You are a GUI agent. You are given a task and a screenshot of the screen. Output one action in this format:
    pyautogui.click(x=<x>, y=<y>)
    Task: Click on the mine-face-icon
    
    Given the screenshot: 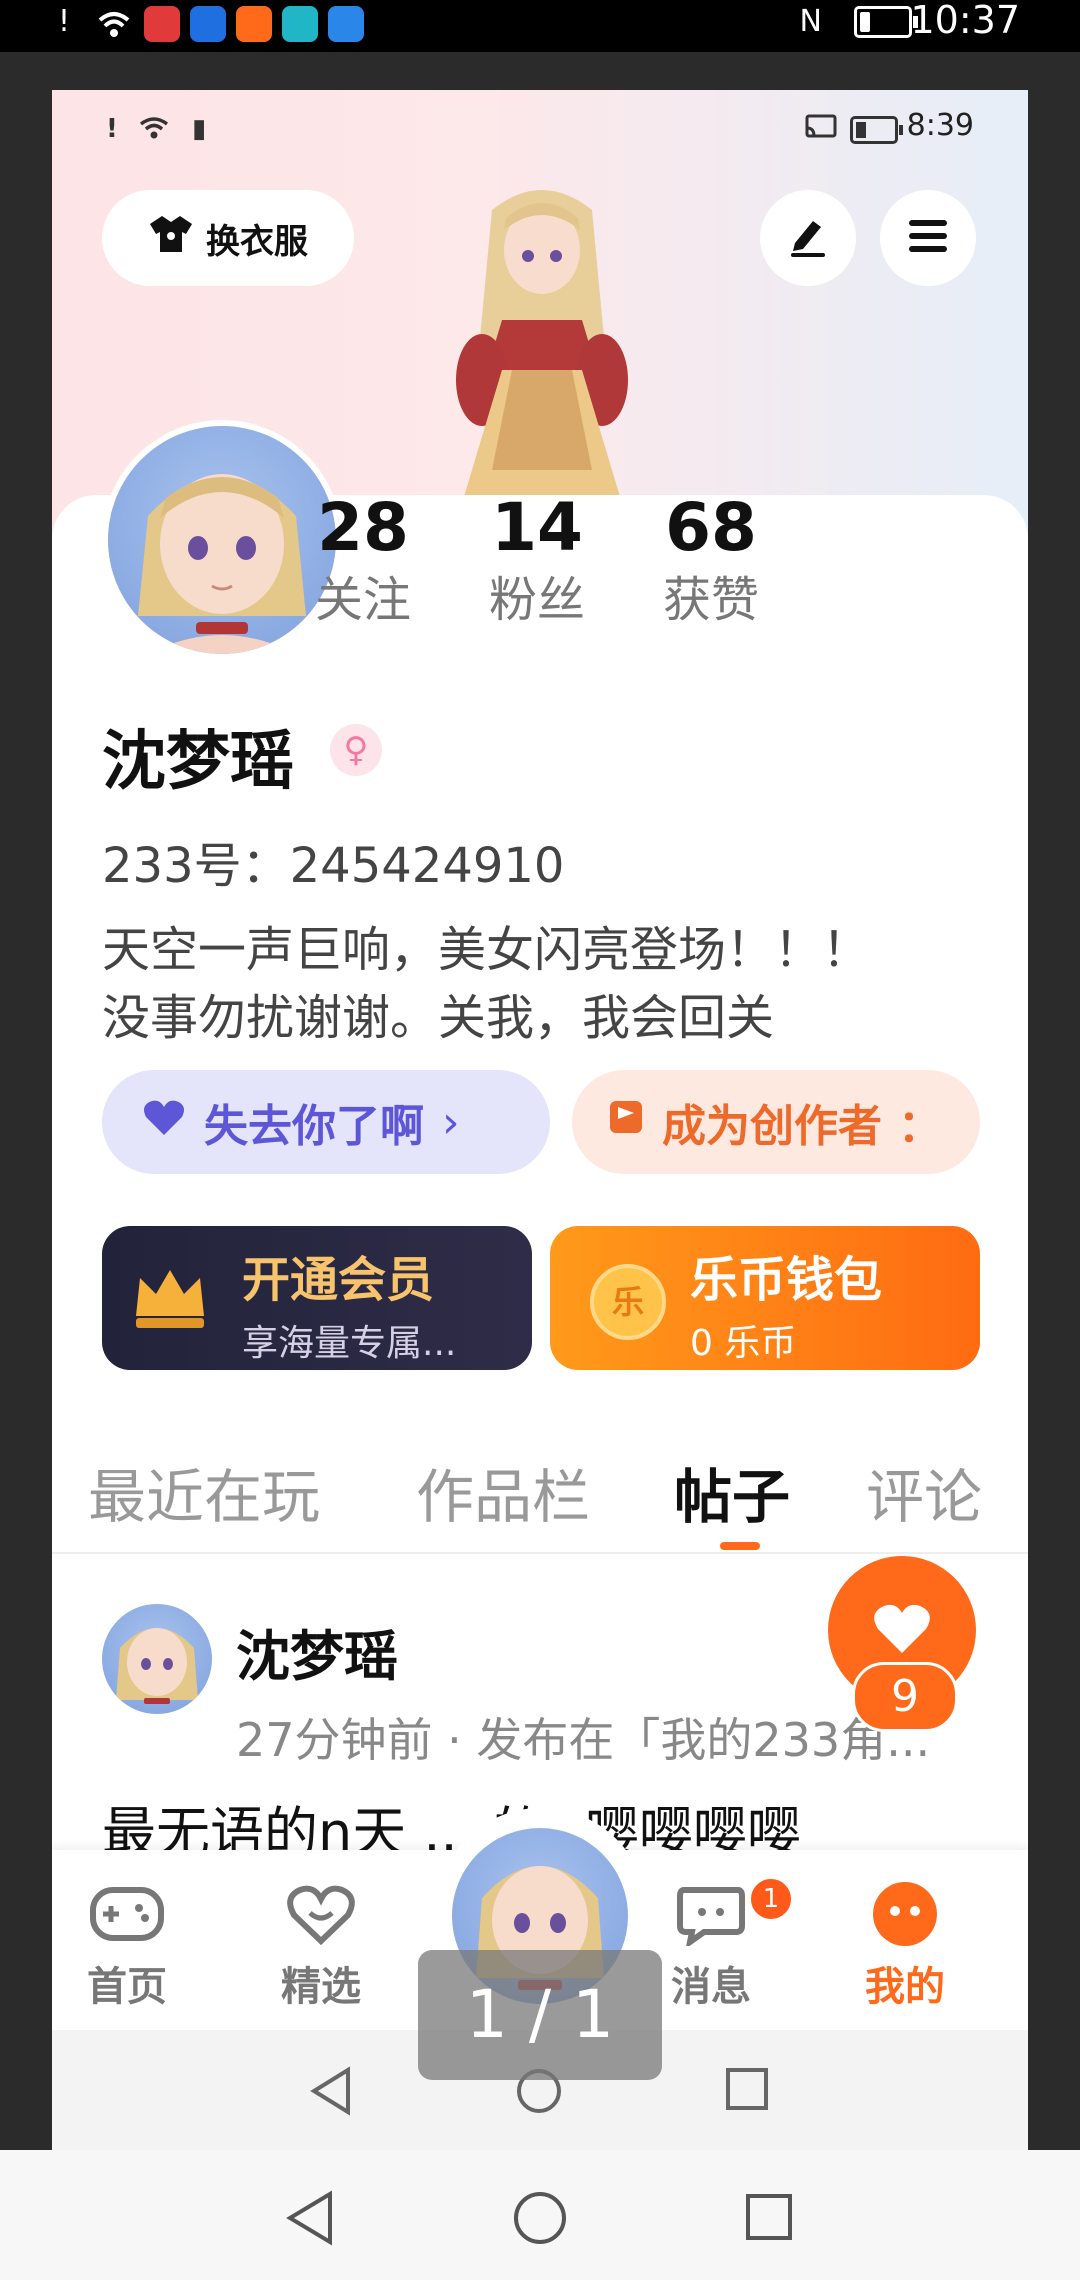 What is the action you would take?
    pyautogui.click(x=905, y=1914)
    